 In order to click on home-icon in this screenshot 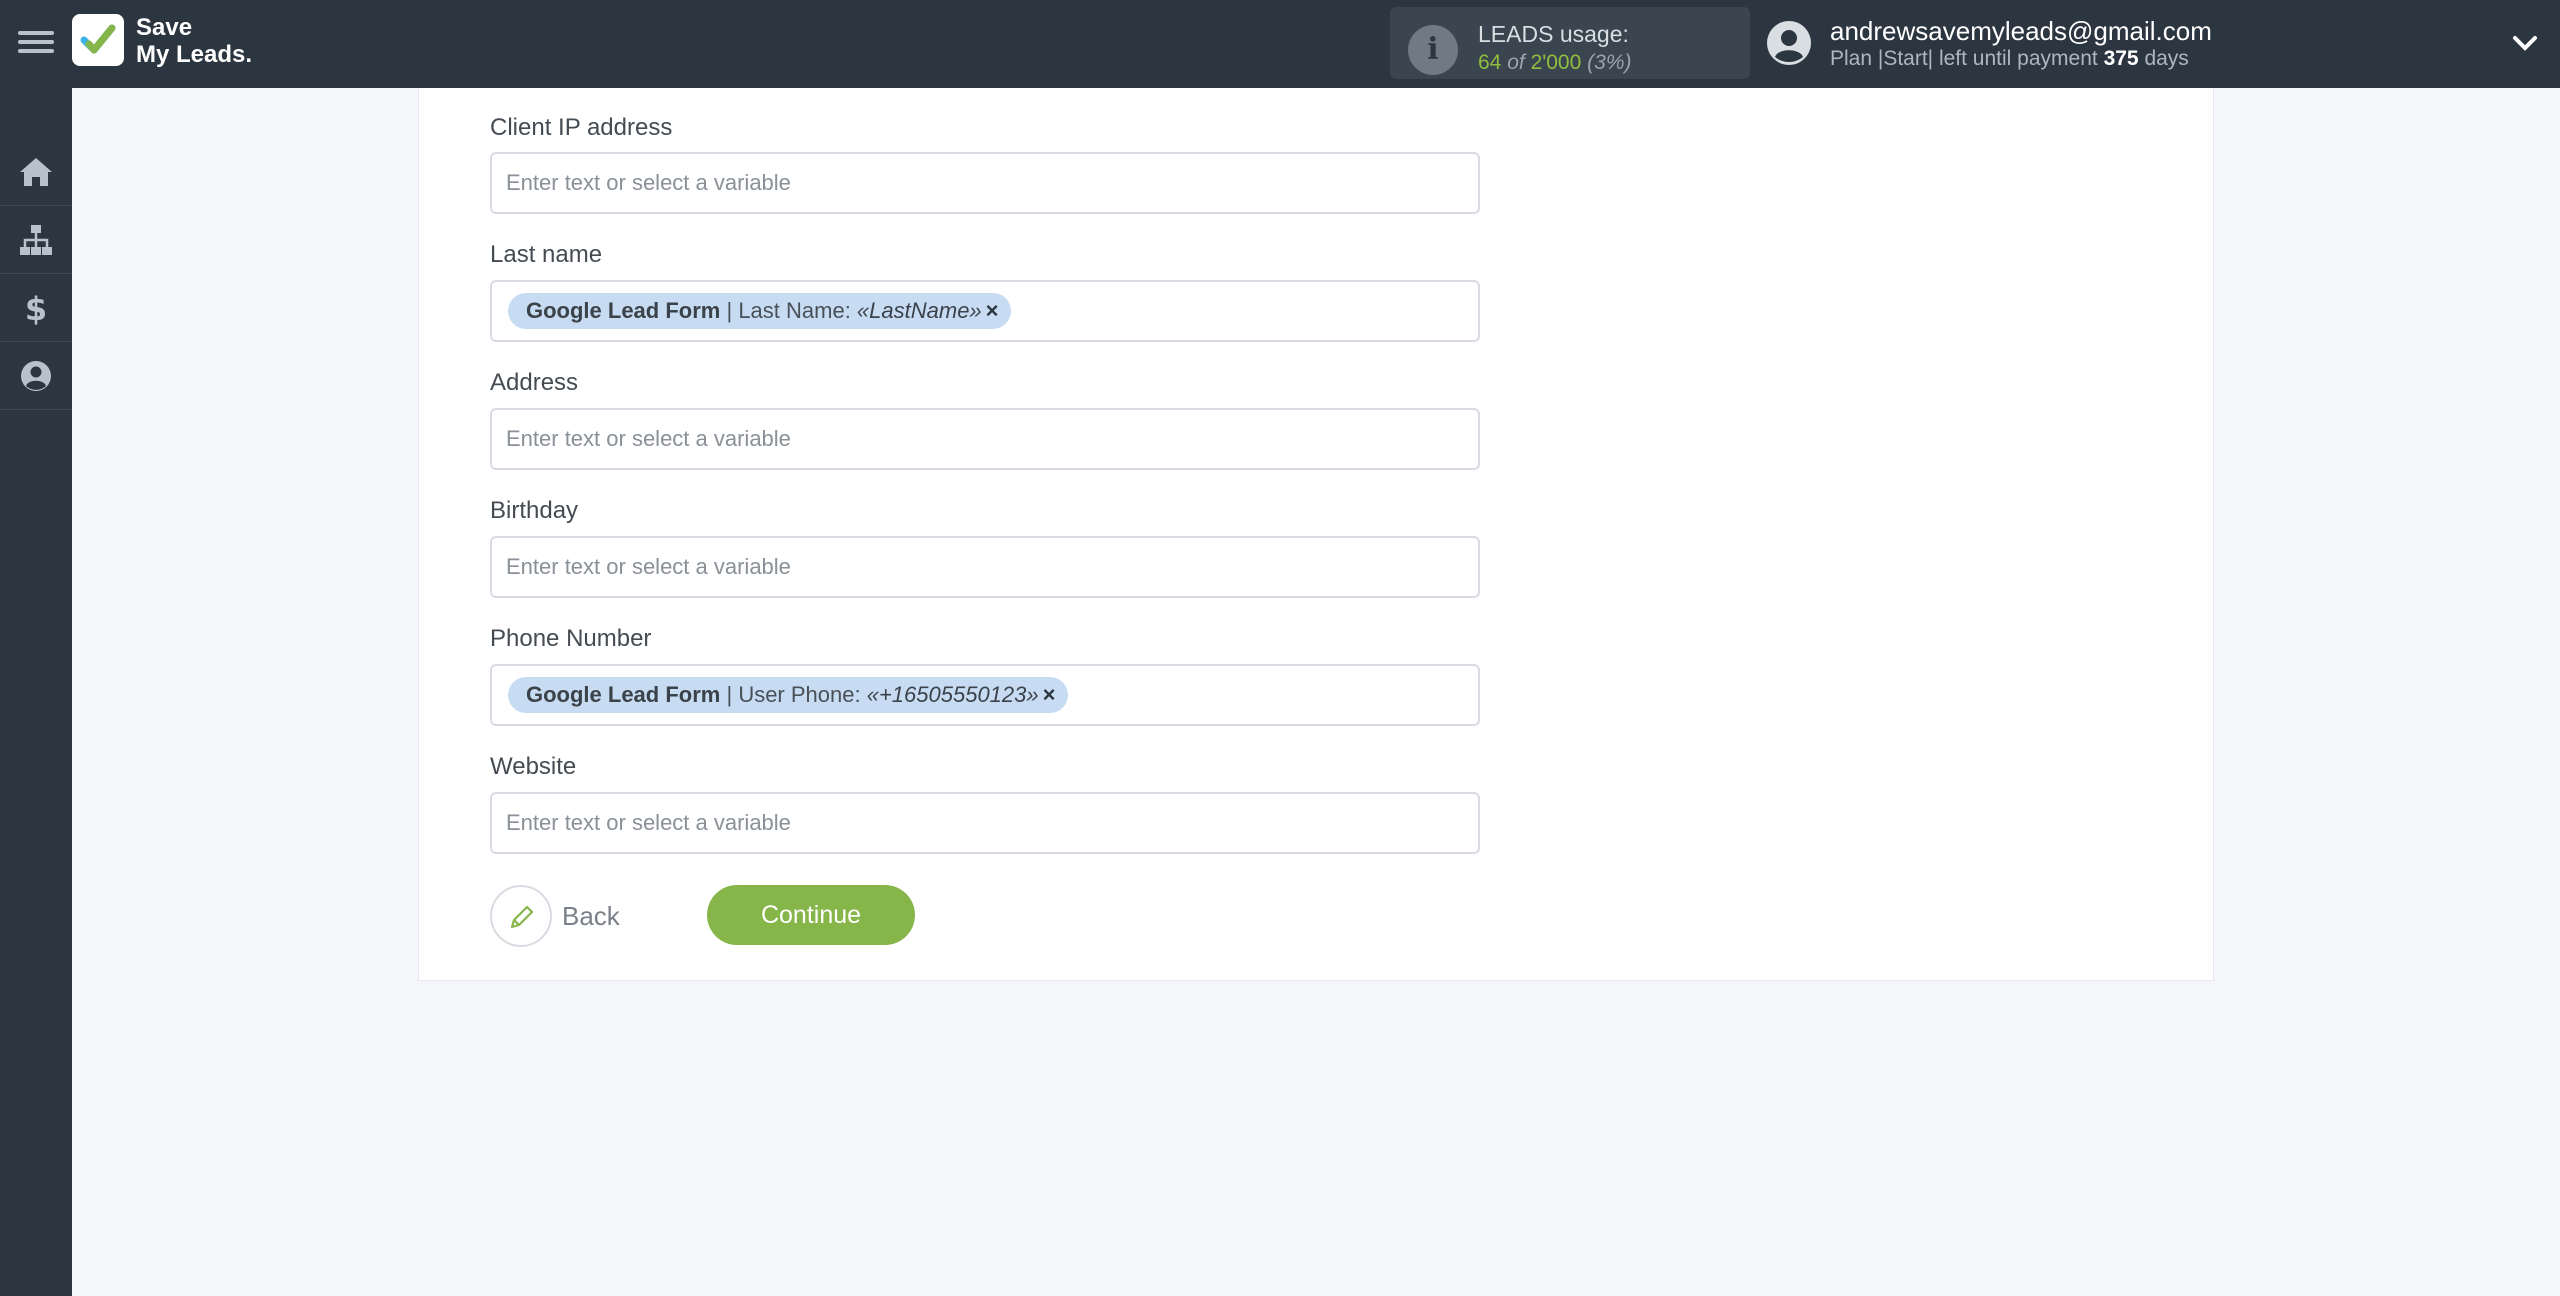, I will do `click(36, 172)`.